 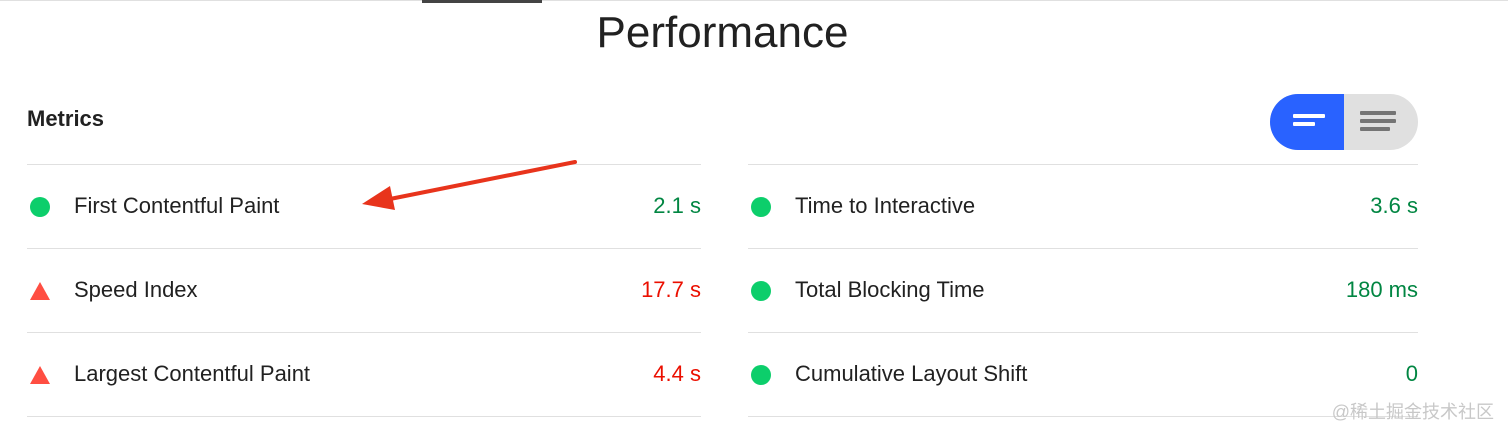 What do you see at coordinates (1412, 412) in the screenshot?
I see `watermark: @稀土掘金技术社区` at bounding box center [1412, 412].